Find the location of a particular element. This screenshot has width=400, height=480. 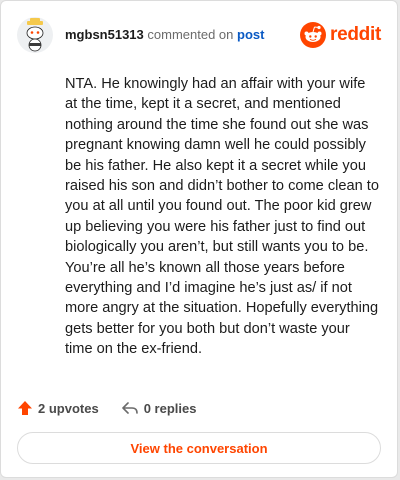

reddit-logo-icon is located at coordinates (313, 35).